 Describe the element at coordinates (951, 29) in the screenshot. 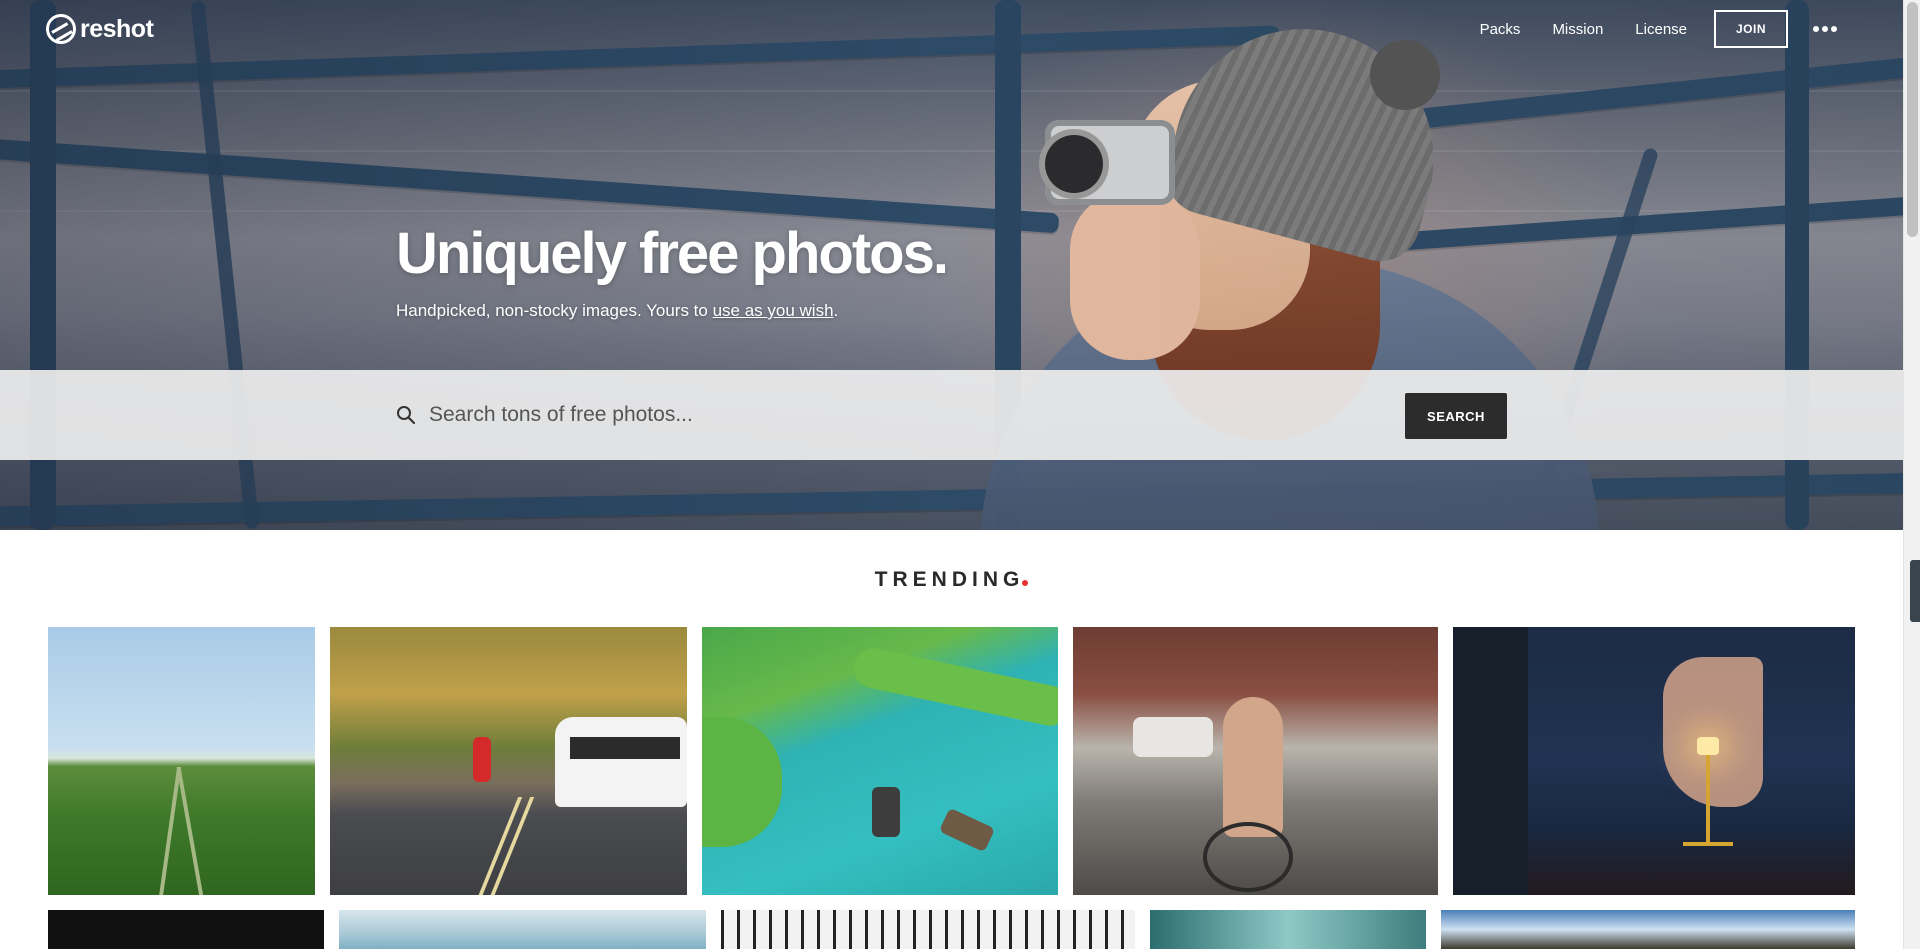

I see `top-nav: reshot Packs Mission License JOIN` at that location.